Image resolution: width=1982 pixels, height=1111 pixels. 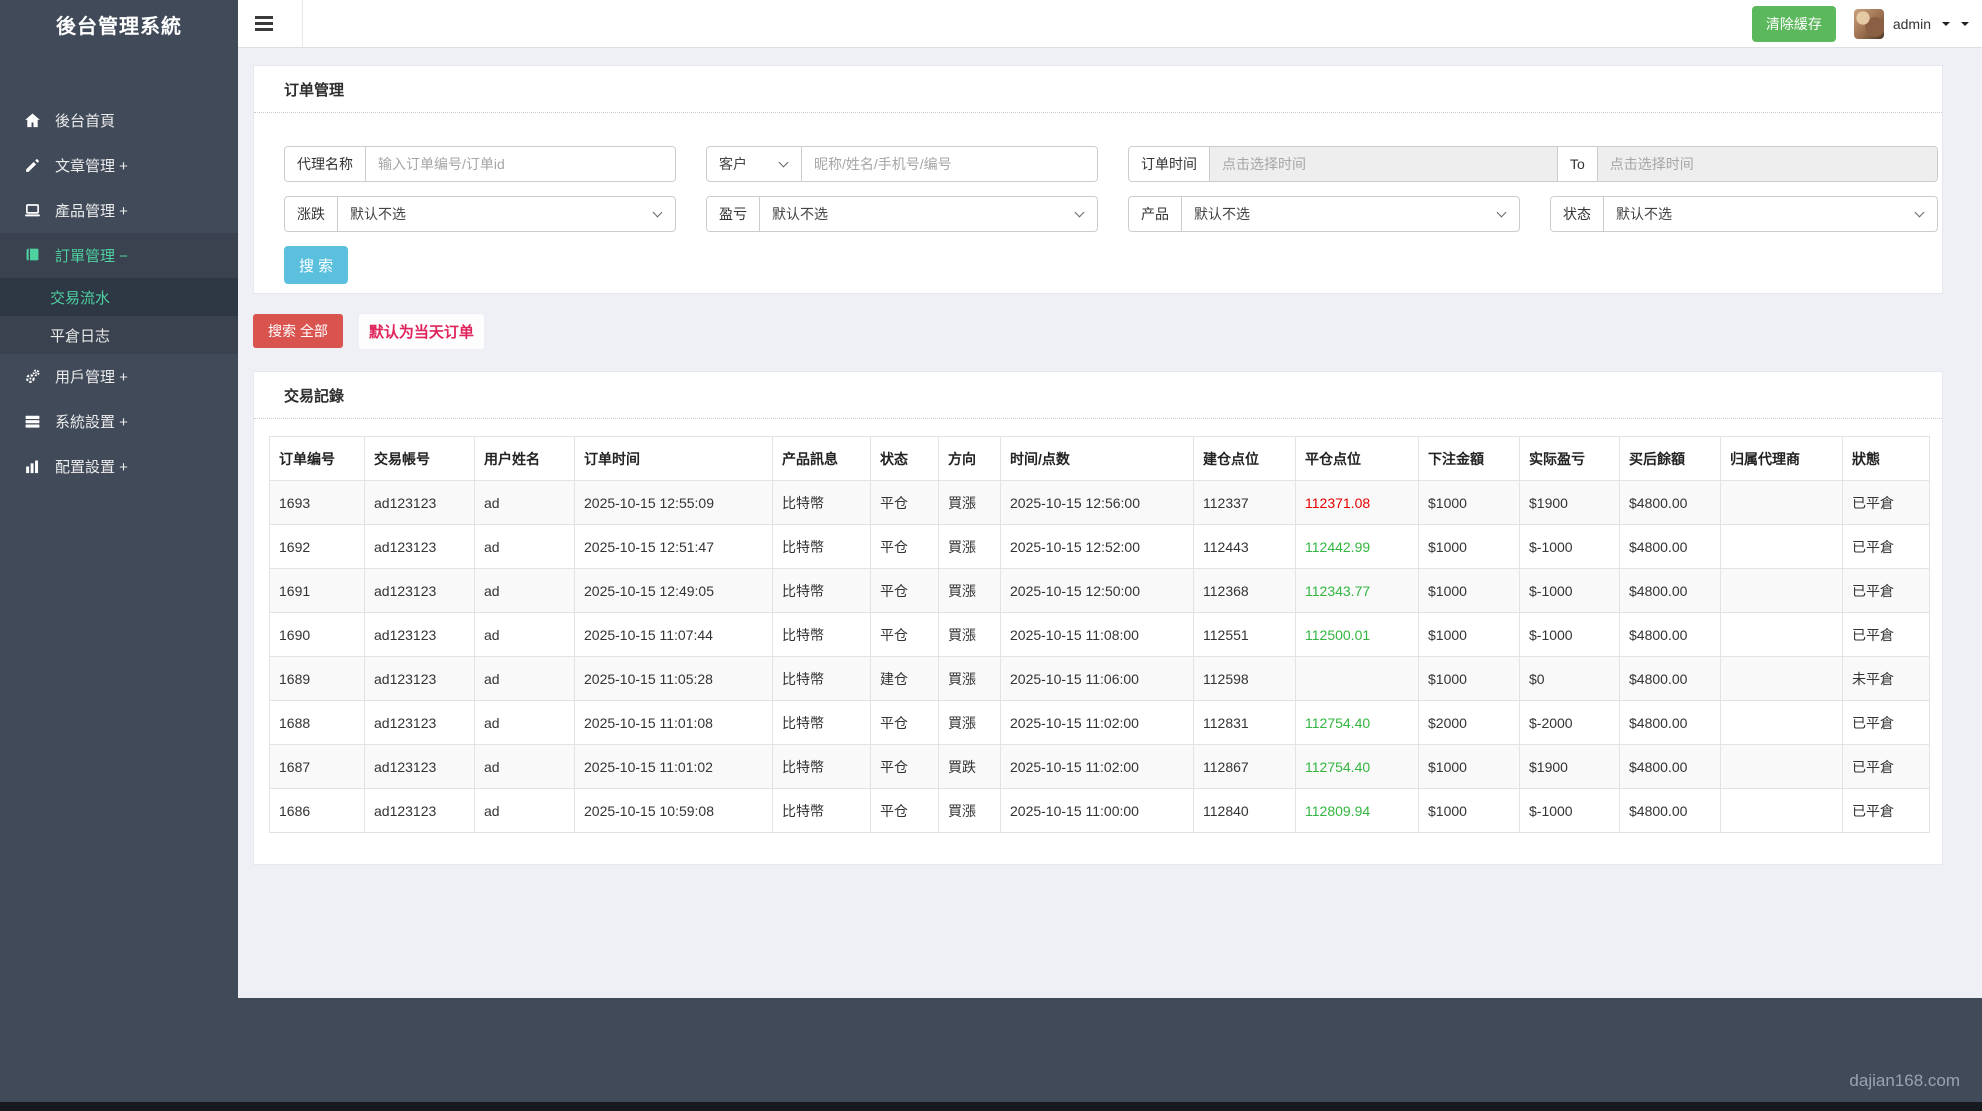 I want to click on cell-close_point: 112754.40, so click(x=1357, y=722).